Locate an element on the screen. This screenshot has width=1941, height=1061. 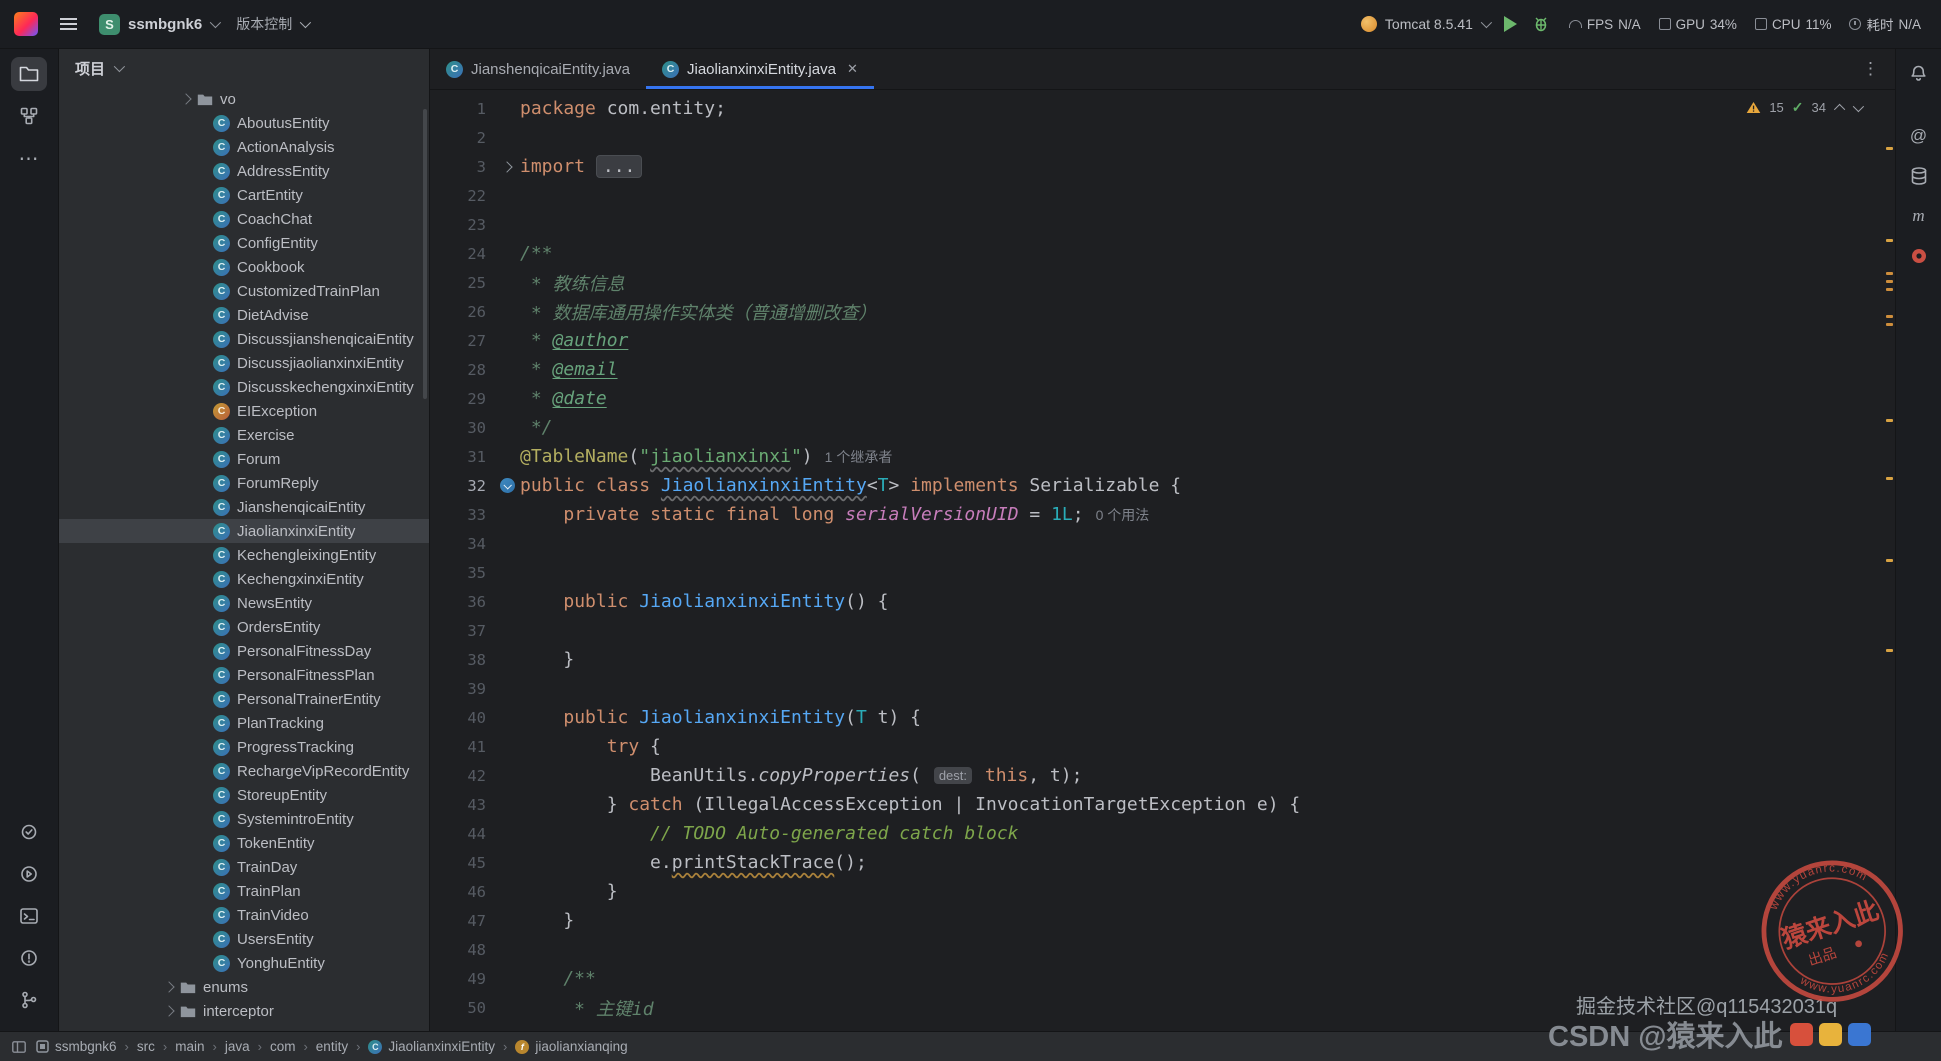
run-config-selector: Tomcat 8.5.41 is located at coordinates (1426, 24).